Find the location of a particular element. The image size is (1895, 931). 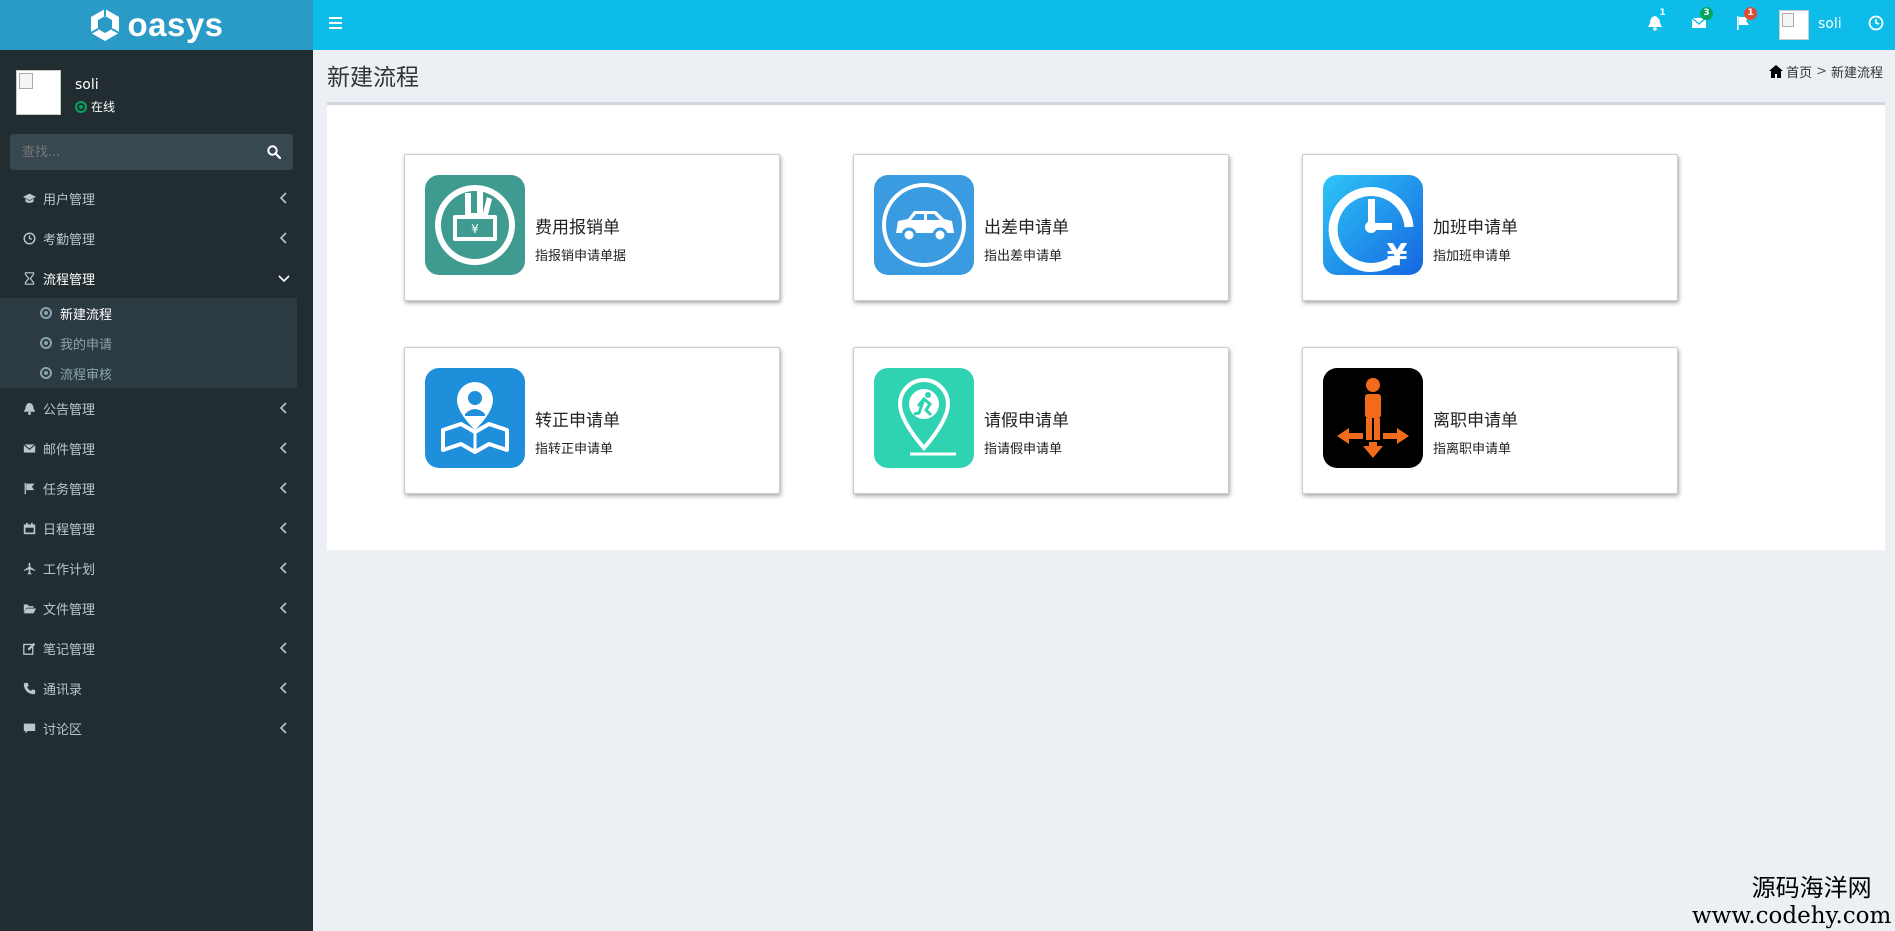

process-card-resignation: 离职申请单 指离职申请单 is located at coordinates (1490, 420).